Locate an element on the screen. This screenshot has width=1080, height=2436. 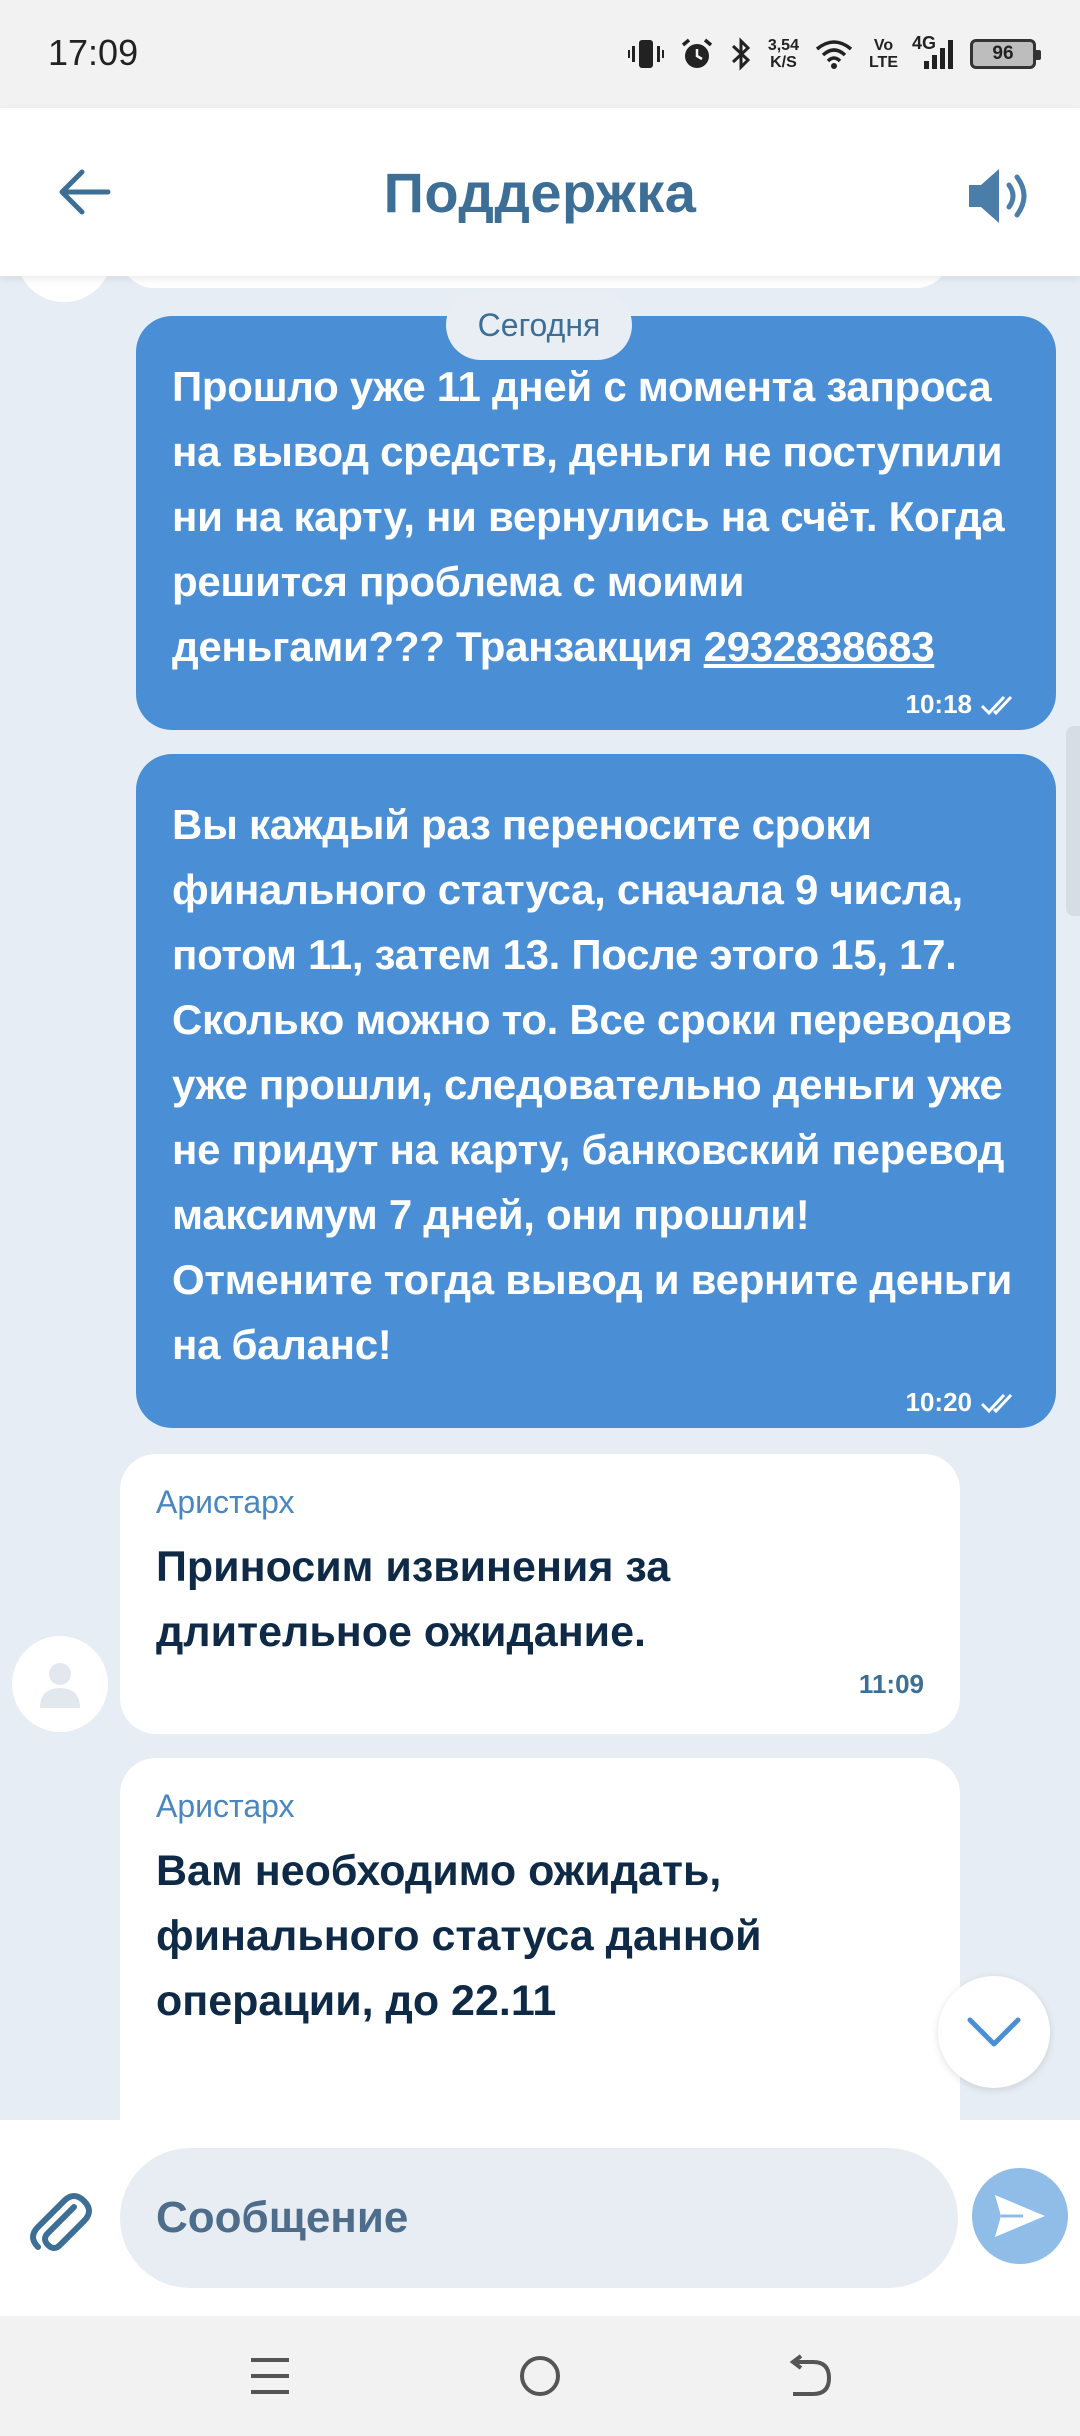
date-separator: Сегодня is located at coordinates (539, 325).